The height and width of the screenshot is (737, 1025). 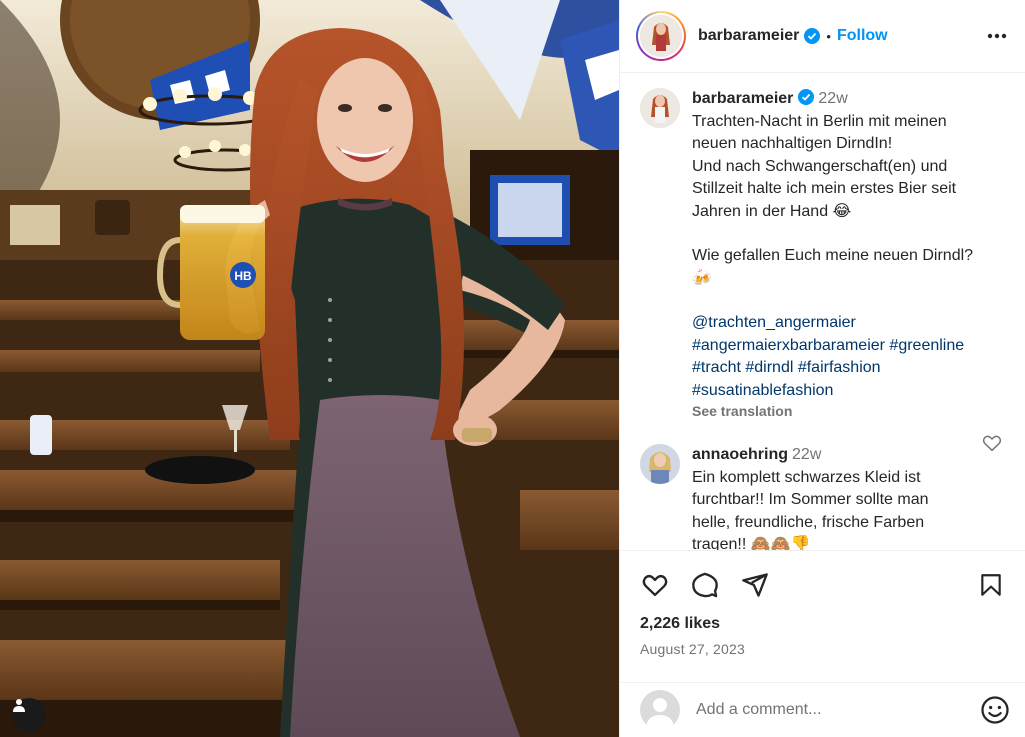 What do you see at coordinates (995, 710) in the screenshot?
I see `emoji-icon` at bounding box center [995, 710].